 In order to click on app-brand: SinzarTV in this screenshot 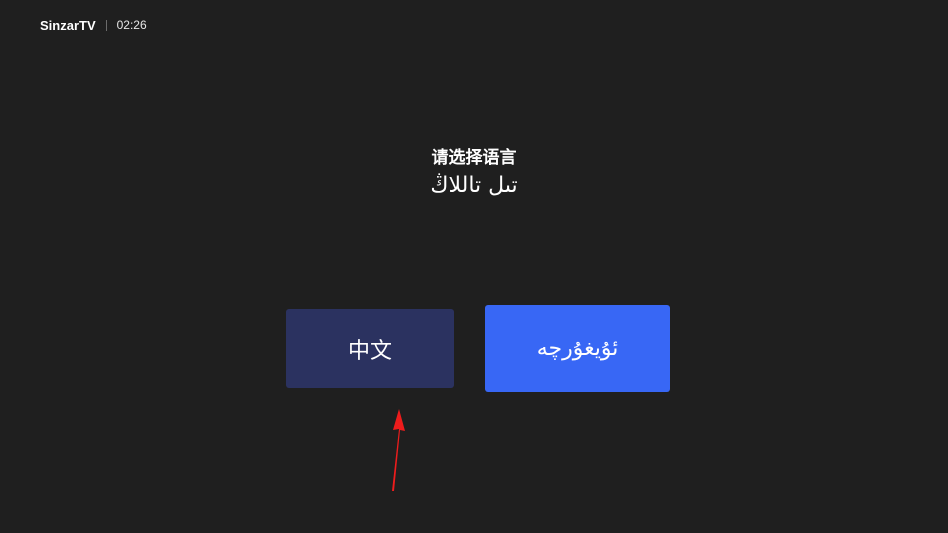, I will do `click(68, 25)`.